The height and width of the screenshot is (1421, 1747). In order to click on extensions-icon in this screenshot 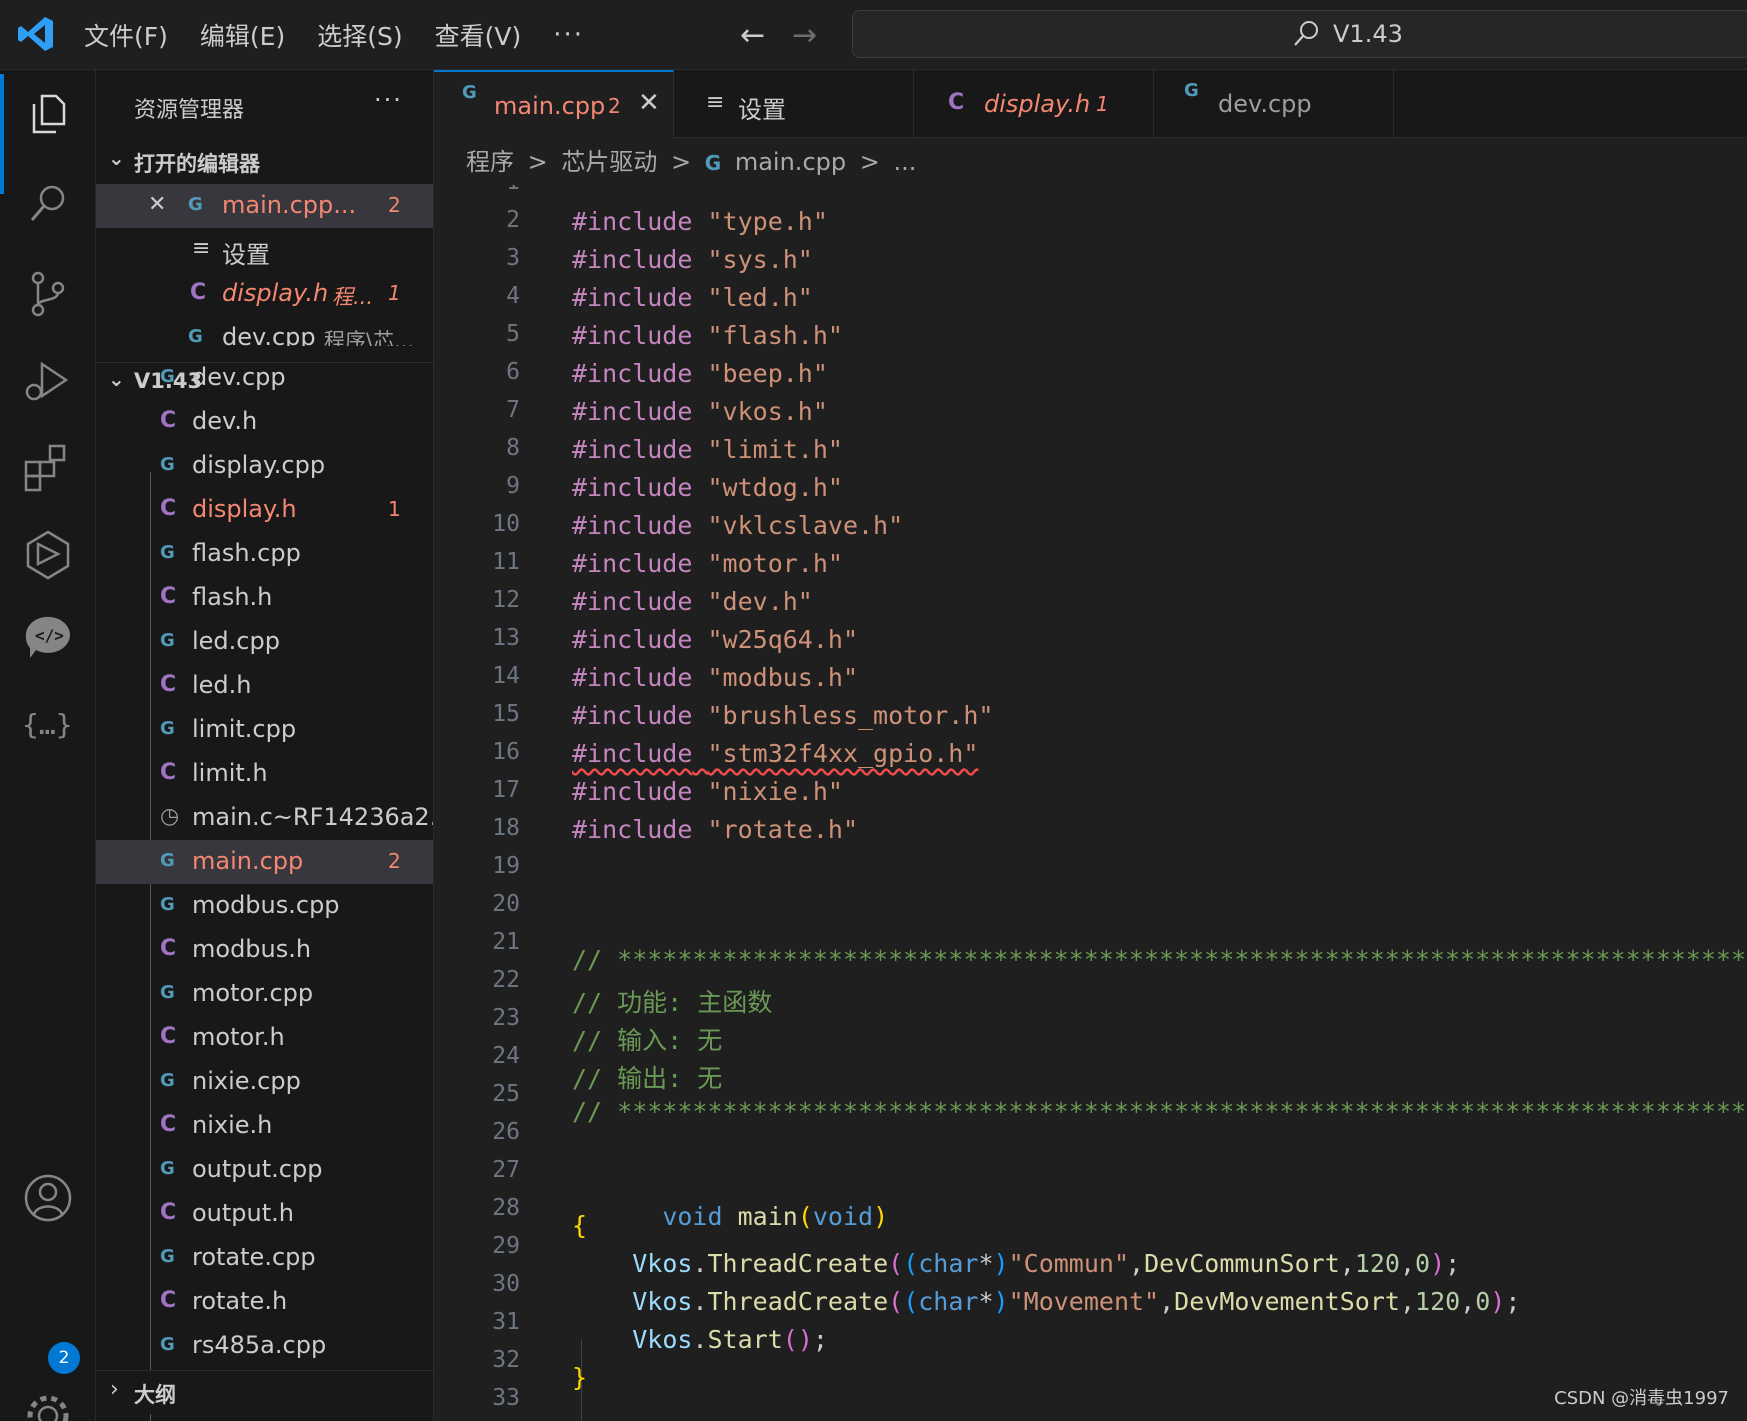, I will do `click(48, 468)`.